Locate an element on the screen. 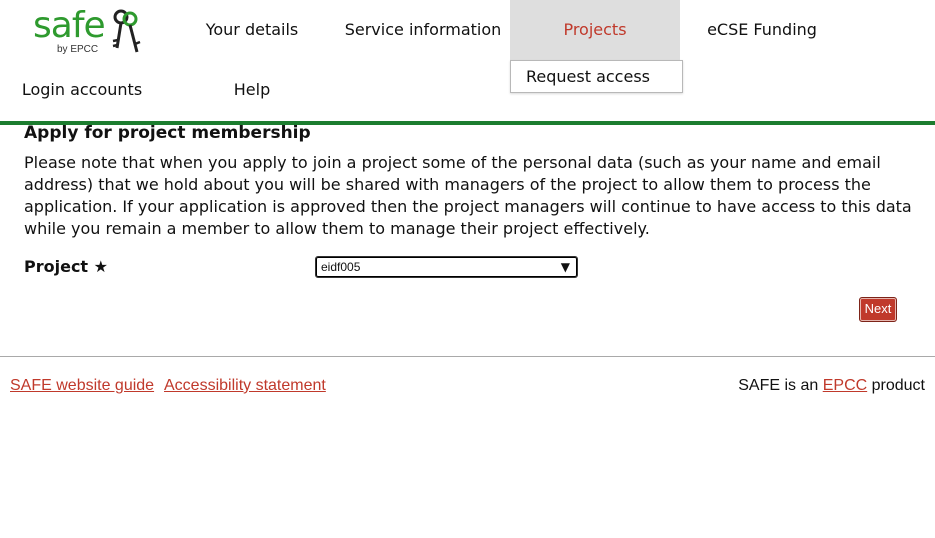 This screenshot has height=538, width=935. projects-dropdown-menu: Request access is located at coordinates (596, 76).